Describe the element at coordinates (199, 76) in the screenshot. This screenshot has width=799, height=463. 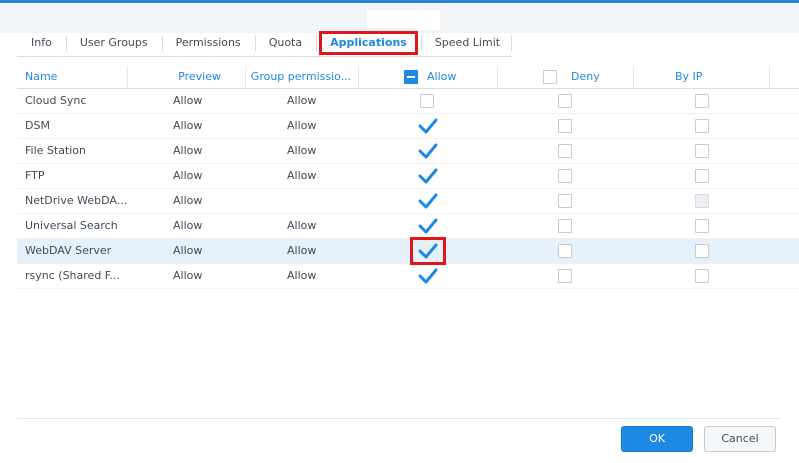
I see `col-header-preview-label: Preview` at that location.